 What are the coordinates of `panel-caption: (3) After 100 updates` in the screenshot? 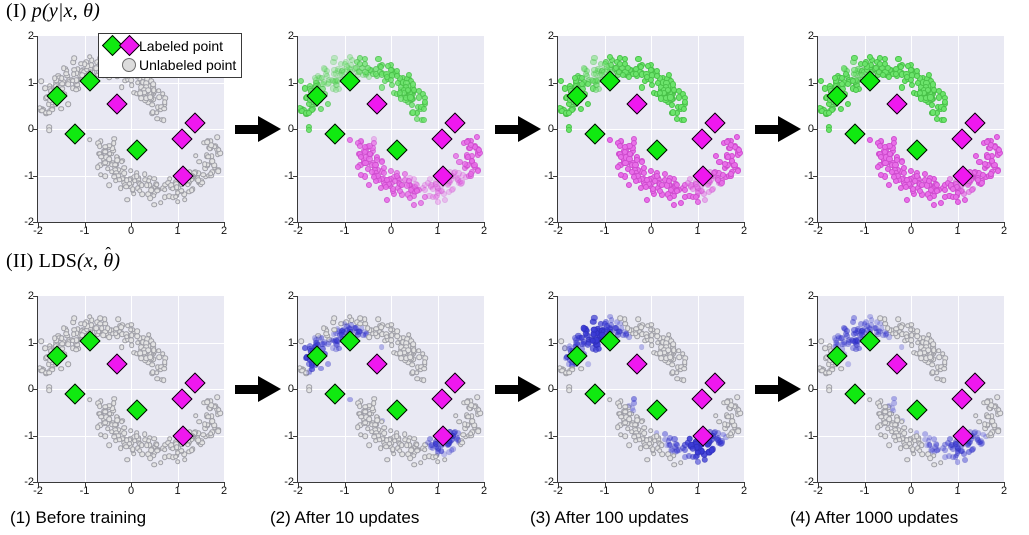 It's located at (609, 517).